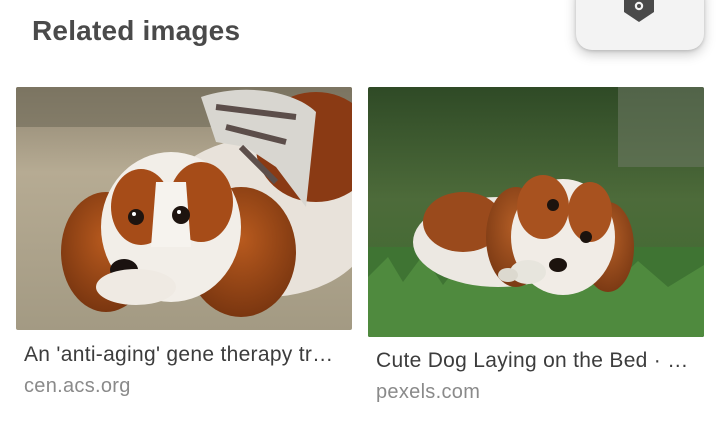 This screenshot has height=432, width=717. Describe the element at coordinates (640, 25) in the screenshot. I see `floating-action-card` at that location.